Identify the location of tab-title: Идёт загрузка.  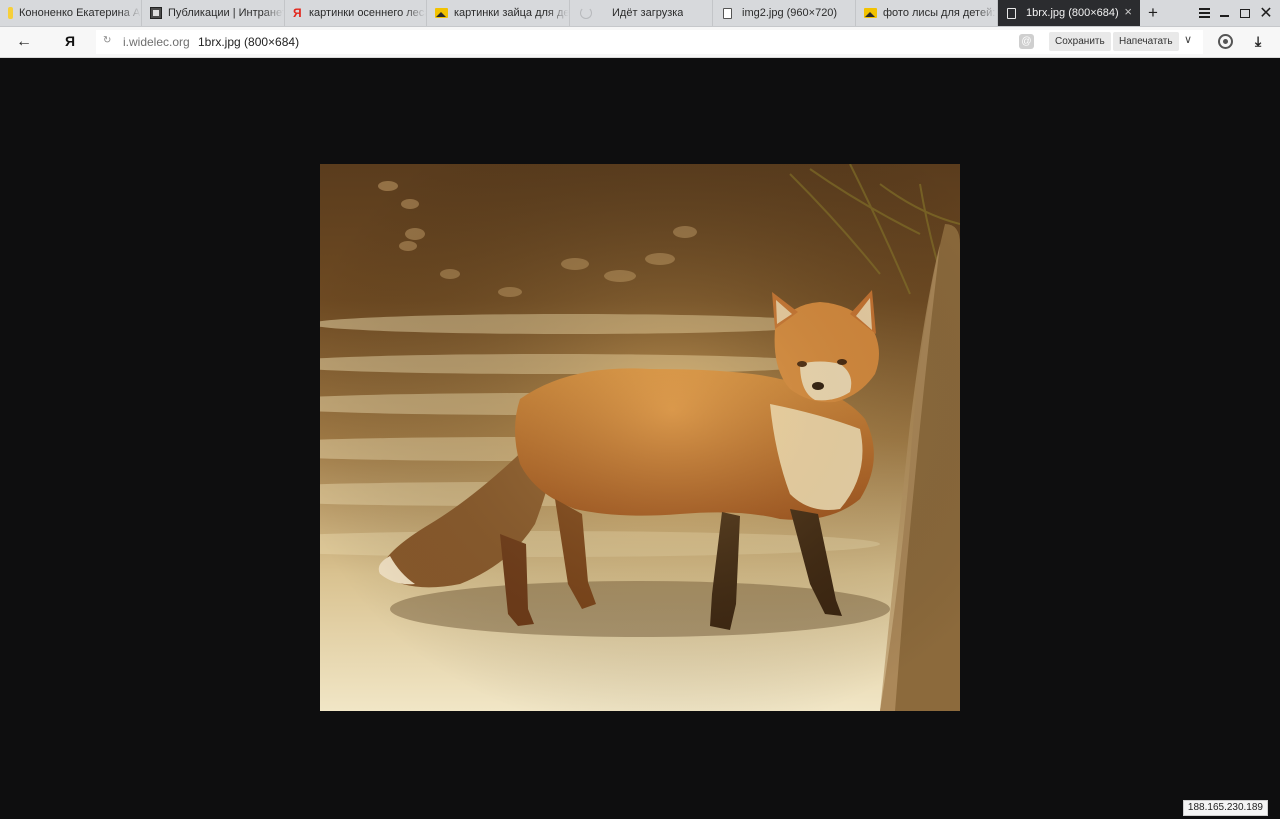
(648, 13).